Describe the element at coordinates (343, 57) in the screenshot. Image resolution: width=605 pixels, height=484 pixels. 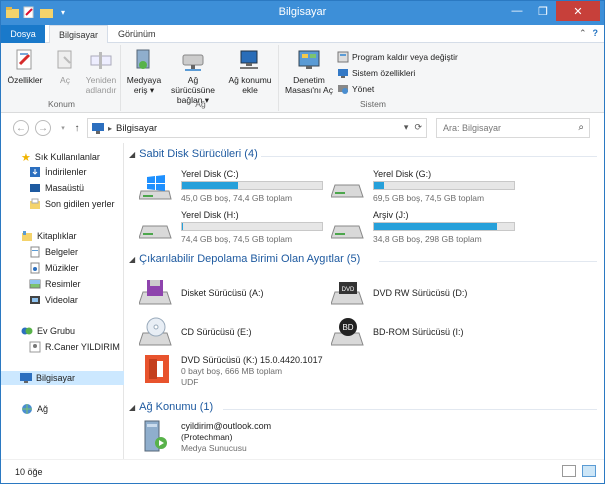
I see `programs-icon` at that location.